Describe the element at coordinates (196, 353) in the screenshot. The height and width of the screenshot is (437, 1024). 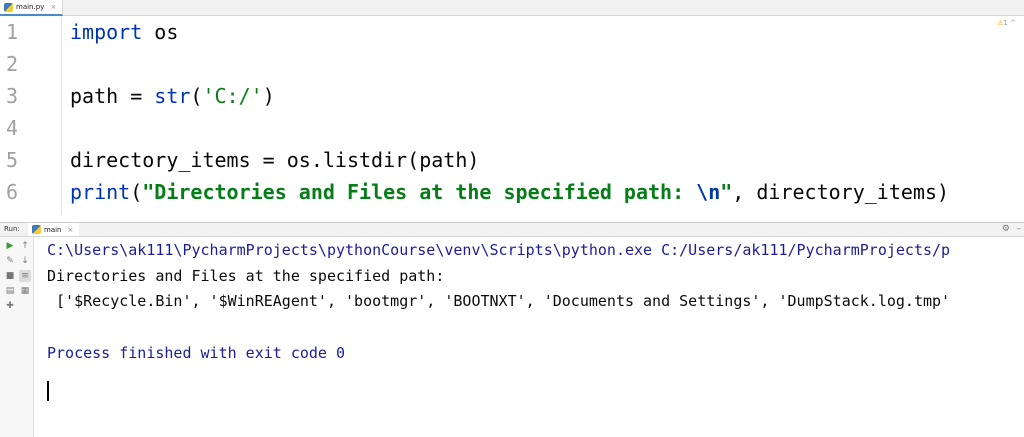
I see `console-exit-line: Process finished with exit code 0` at that location.